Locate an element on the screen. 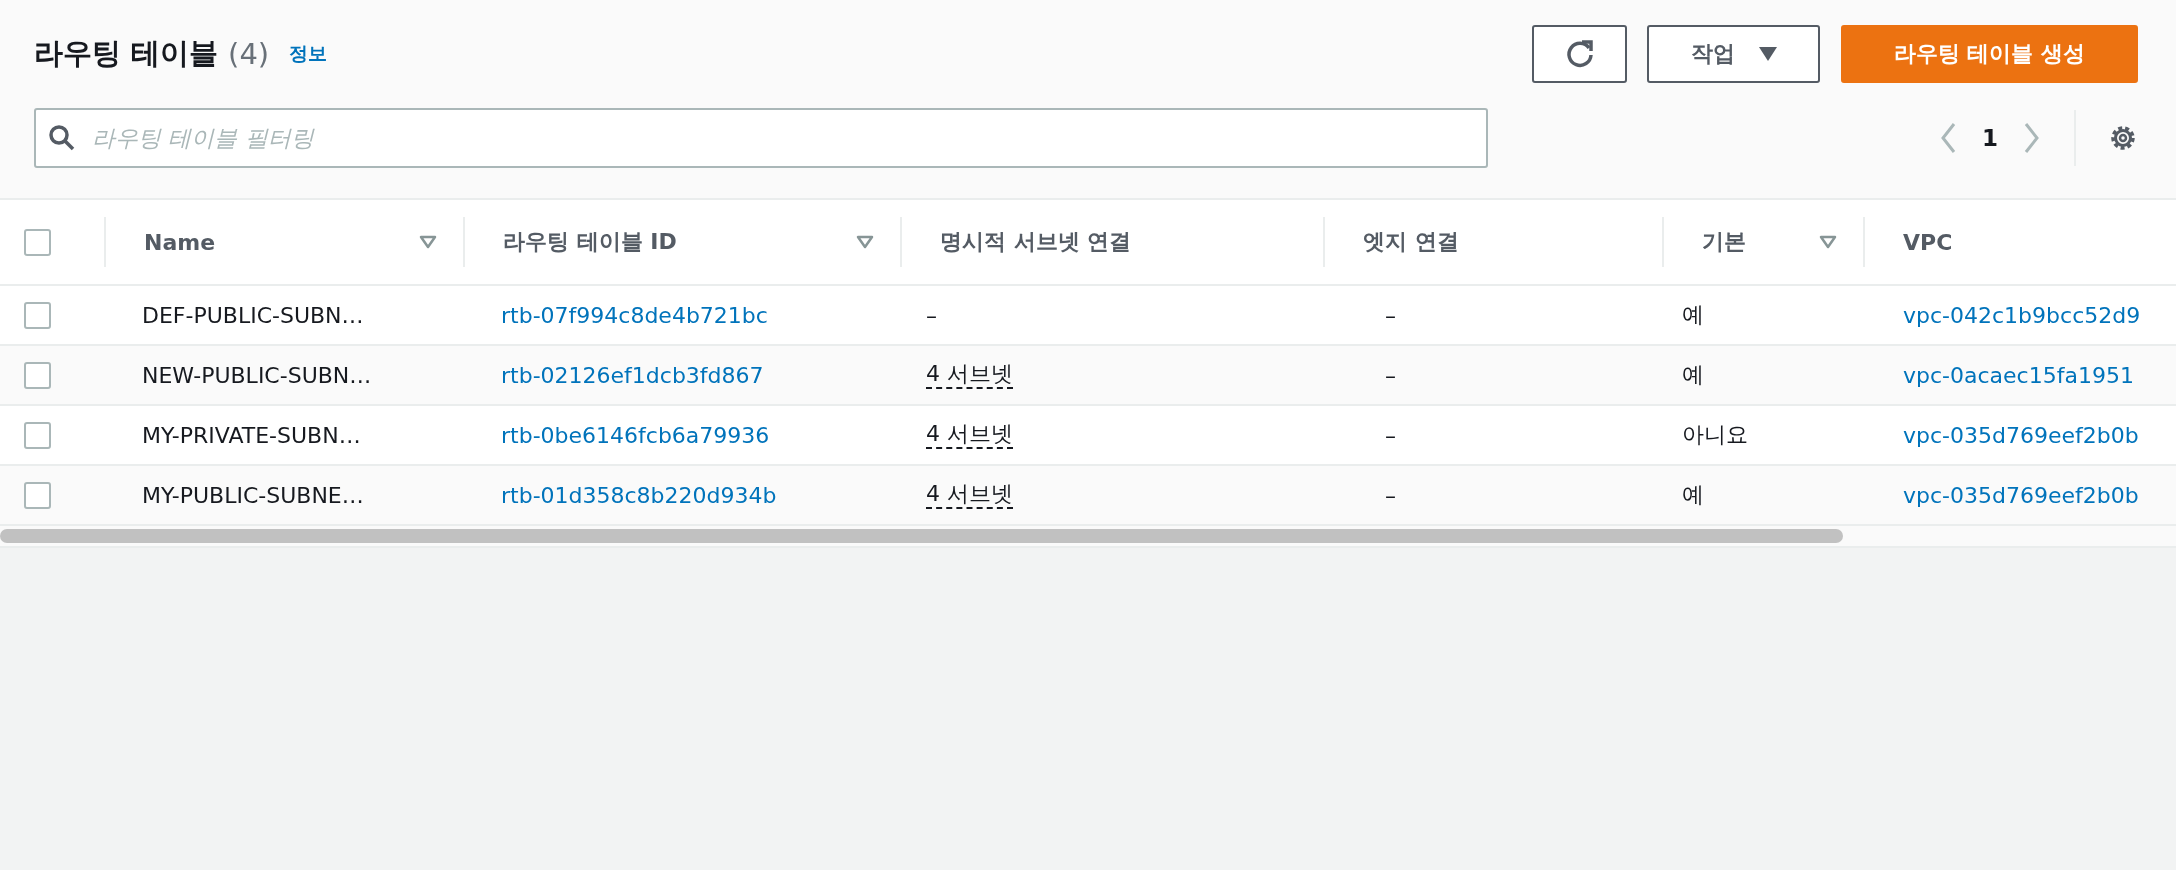 The image size is (2176, 870). actions-dropdown: 작업 is located at coordinates (1733, 54).